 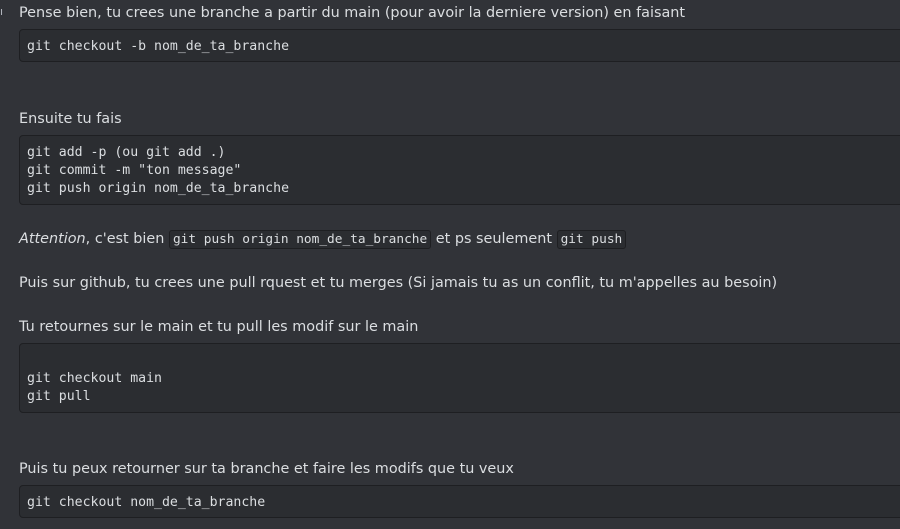 I want to click on attention-text-a: , c'est bien, so click(x=127, y=239).